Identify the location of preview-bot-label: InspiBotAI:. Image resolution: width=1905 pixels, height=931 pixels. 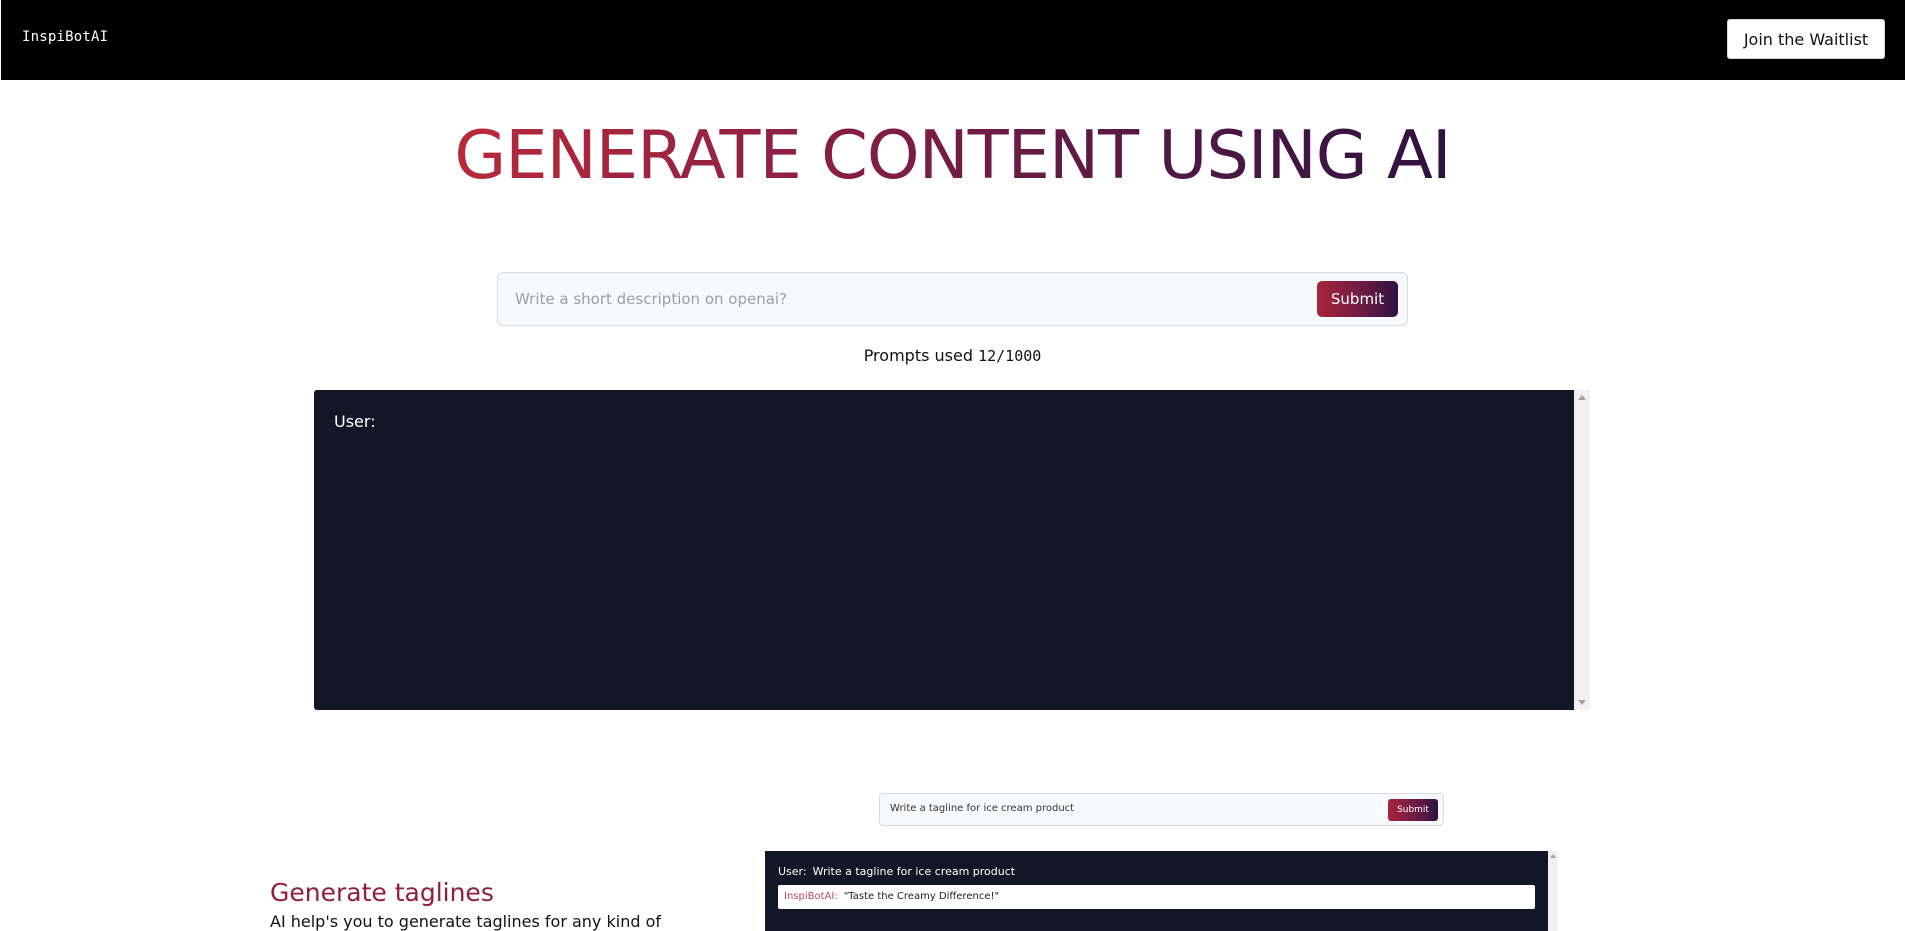
(811, 896).